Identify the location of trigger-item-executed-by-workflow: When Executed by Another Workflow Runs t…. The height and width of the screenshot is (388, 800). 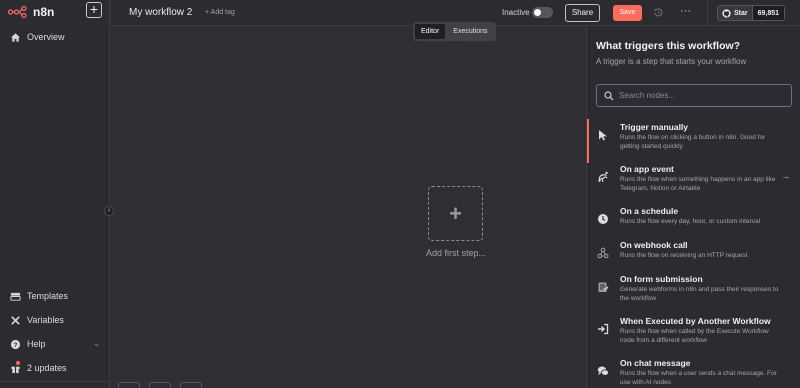
(693, 333).